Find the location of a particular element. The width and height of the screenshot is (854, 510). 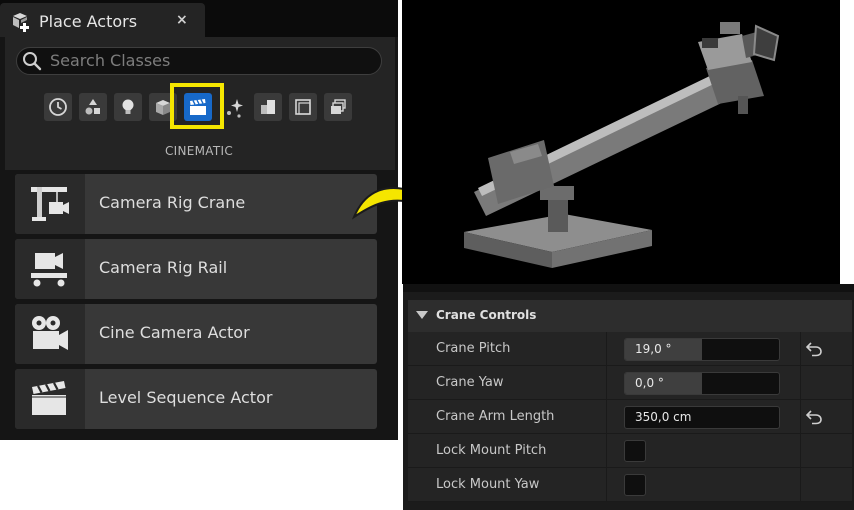

actor-item-camera-rig-crane: Camera Rig Crane is located at coordinates (196, 204).